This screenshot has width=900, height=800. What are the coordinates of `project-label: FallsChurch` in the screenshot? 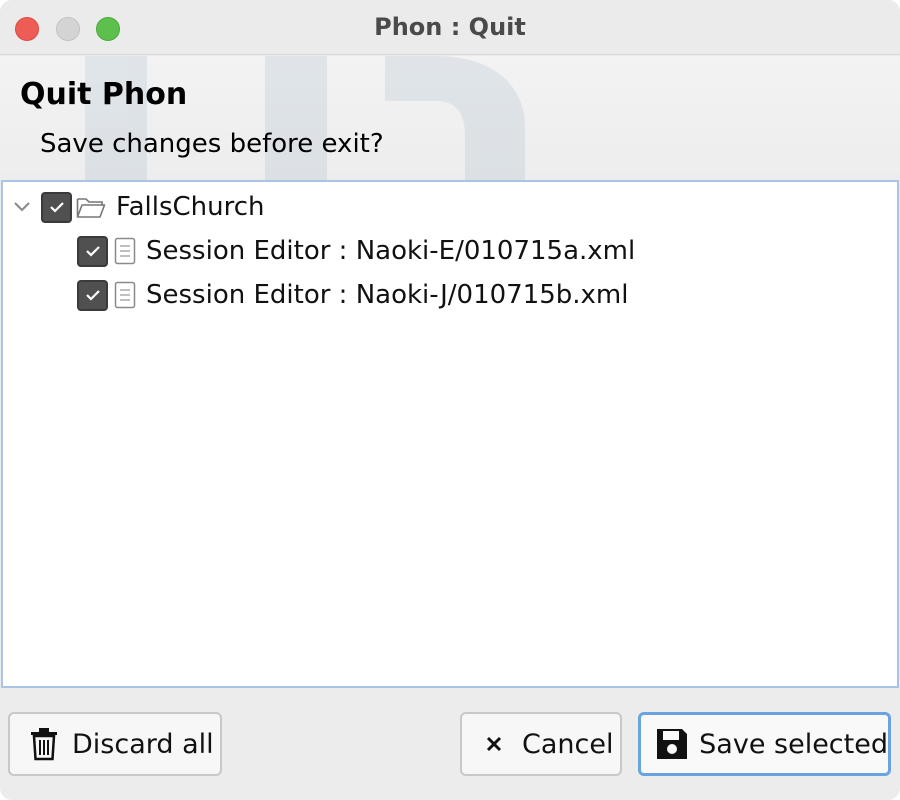 It's located at (190, 207).